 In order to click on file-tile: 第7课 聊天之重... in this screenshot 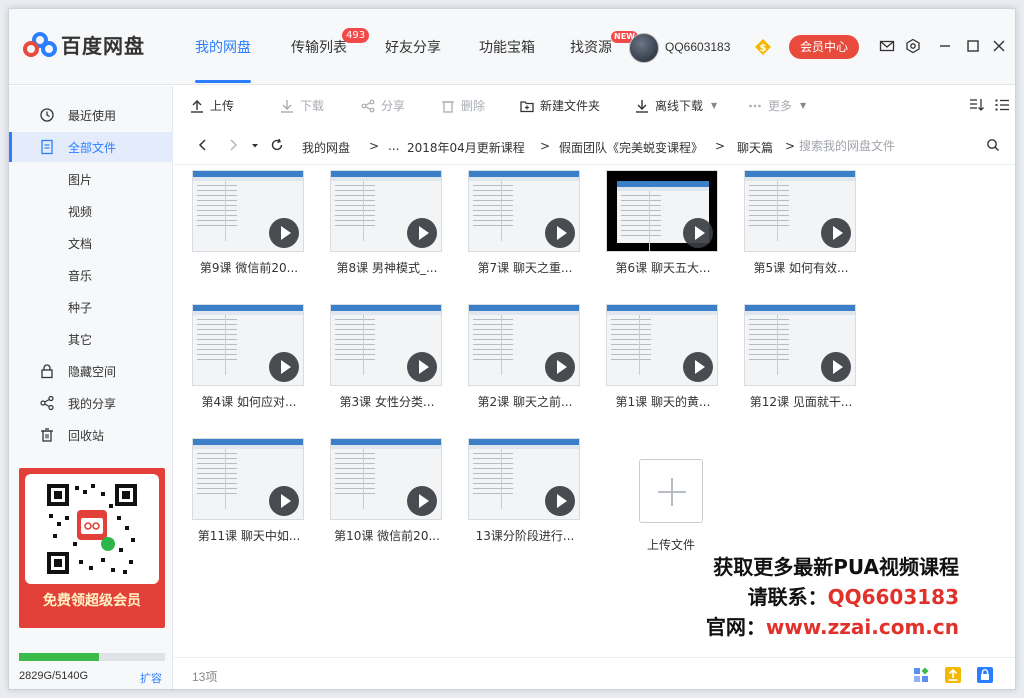, I will do `click(525, 230)`.